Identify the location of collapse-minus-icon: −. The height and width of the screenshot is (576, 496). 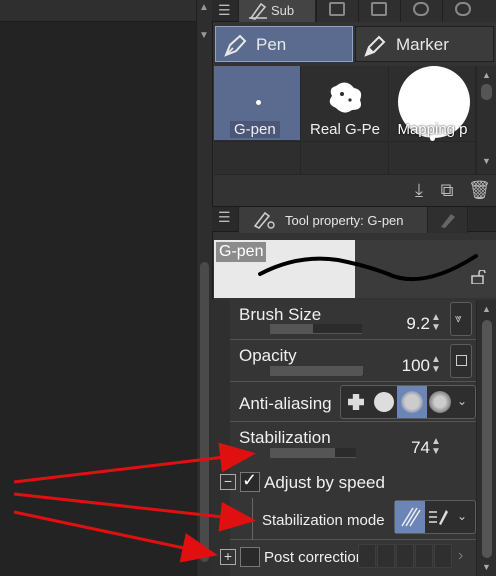
(228, 482).